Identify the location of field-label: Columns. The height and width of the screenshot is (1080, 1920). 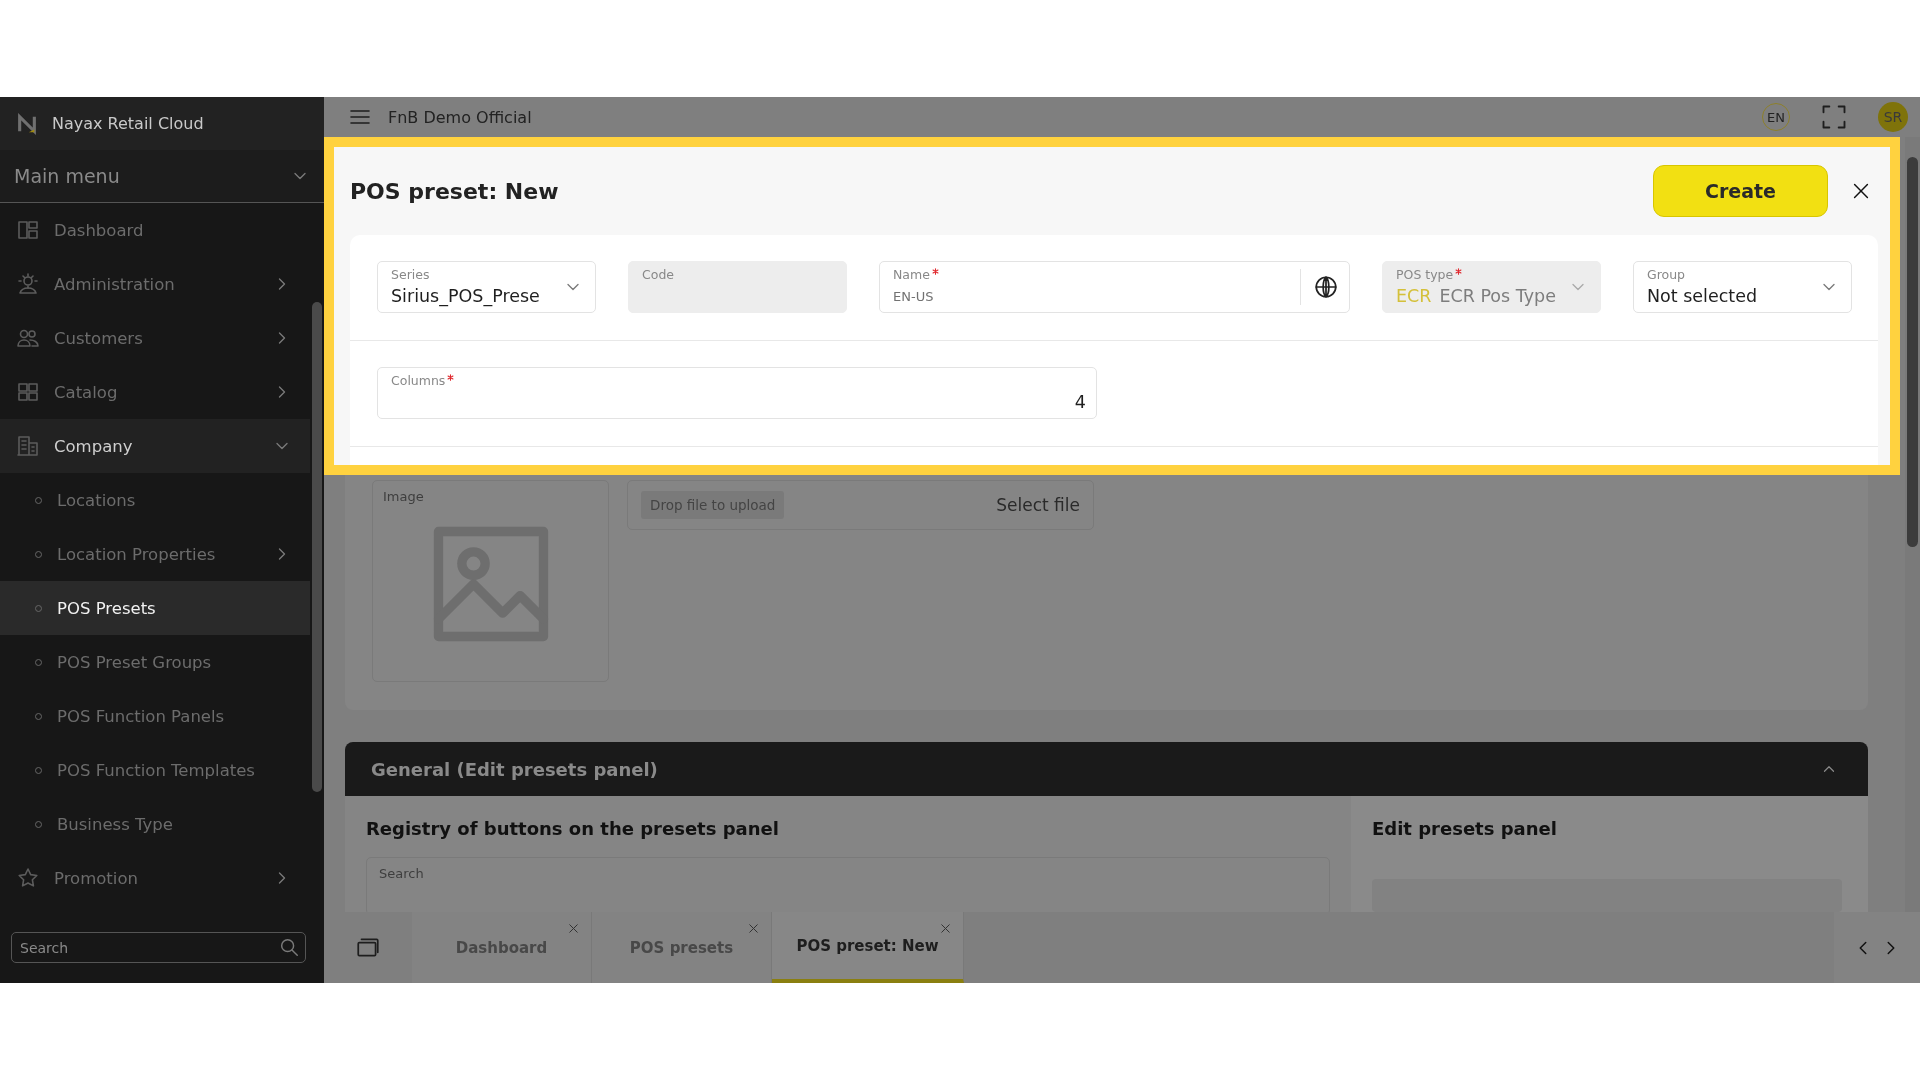
(418, 380).